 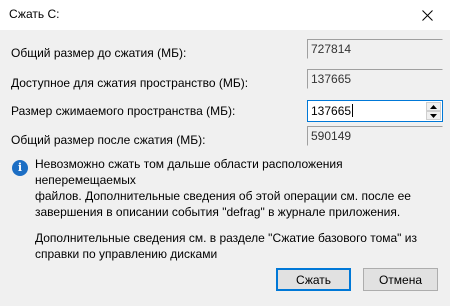 What do you see at coordinates (331, 111) in the screenshot?
I see `shrink-amount-value: 137665` at bounding box center [331, 111].